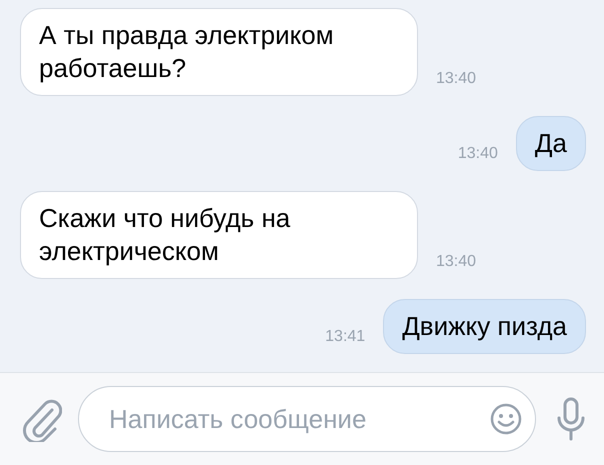  I want to click on incoming-message-bubble: А ты правда электриком работаешь?, so click(219, 52).